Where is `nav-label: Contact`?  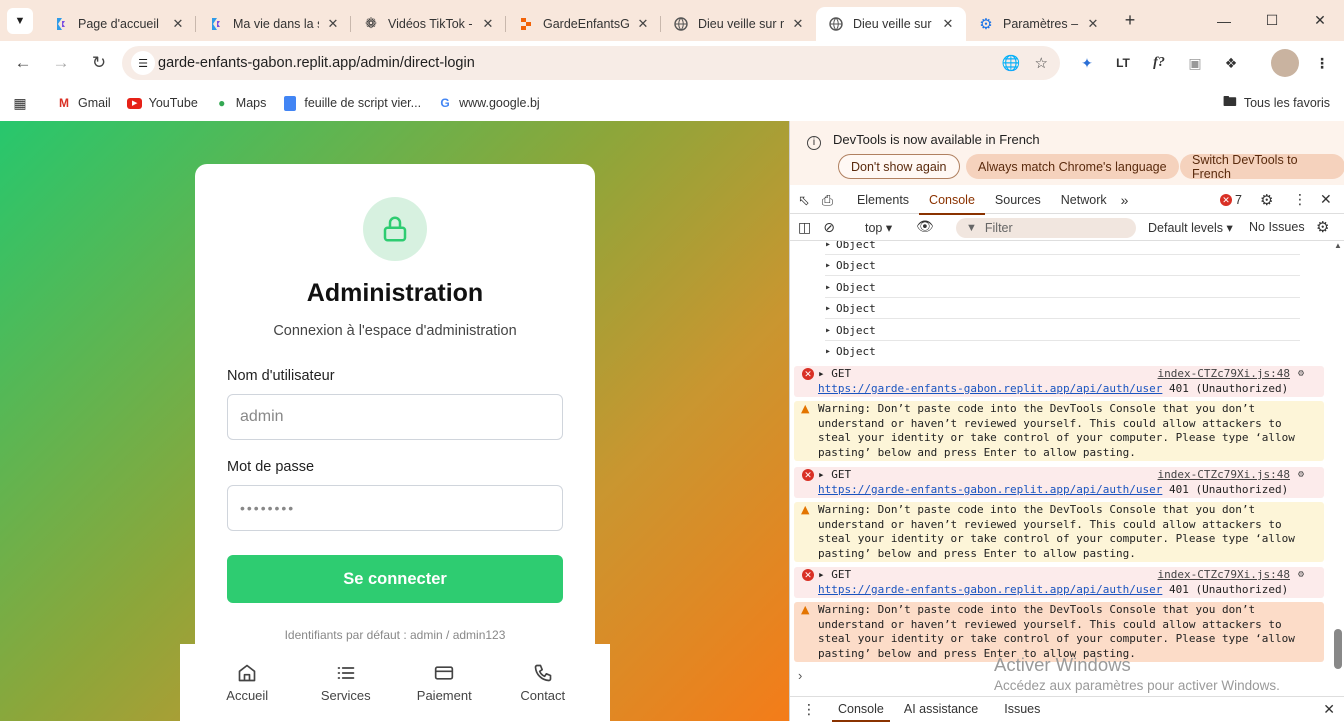 nav-label: Contact is located at coordinates (543, 695).